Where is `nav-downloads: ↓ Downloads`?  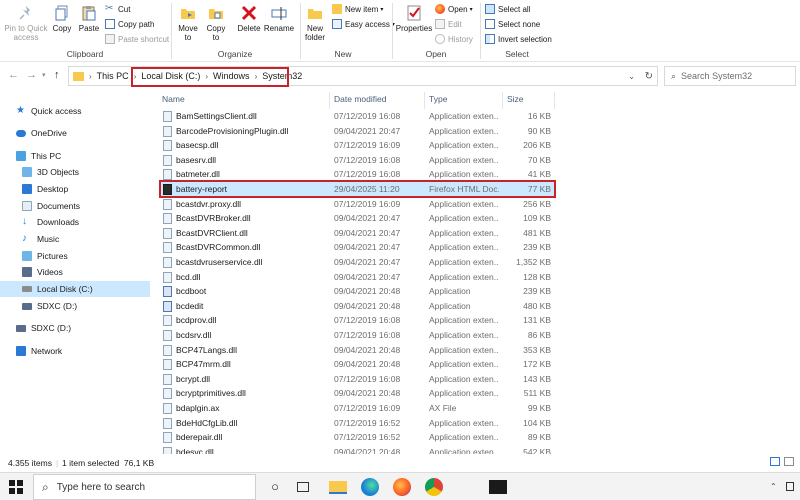 nav-downloads: ↓ Downloads is located at coordinates (50, 222).